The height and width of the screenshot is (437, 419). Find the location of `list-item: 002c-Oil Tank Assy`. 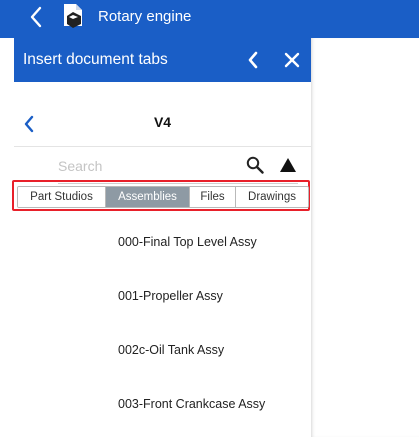

list-item: 002c-Oil Tank Assy is located at coordinates (171, 350).